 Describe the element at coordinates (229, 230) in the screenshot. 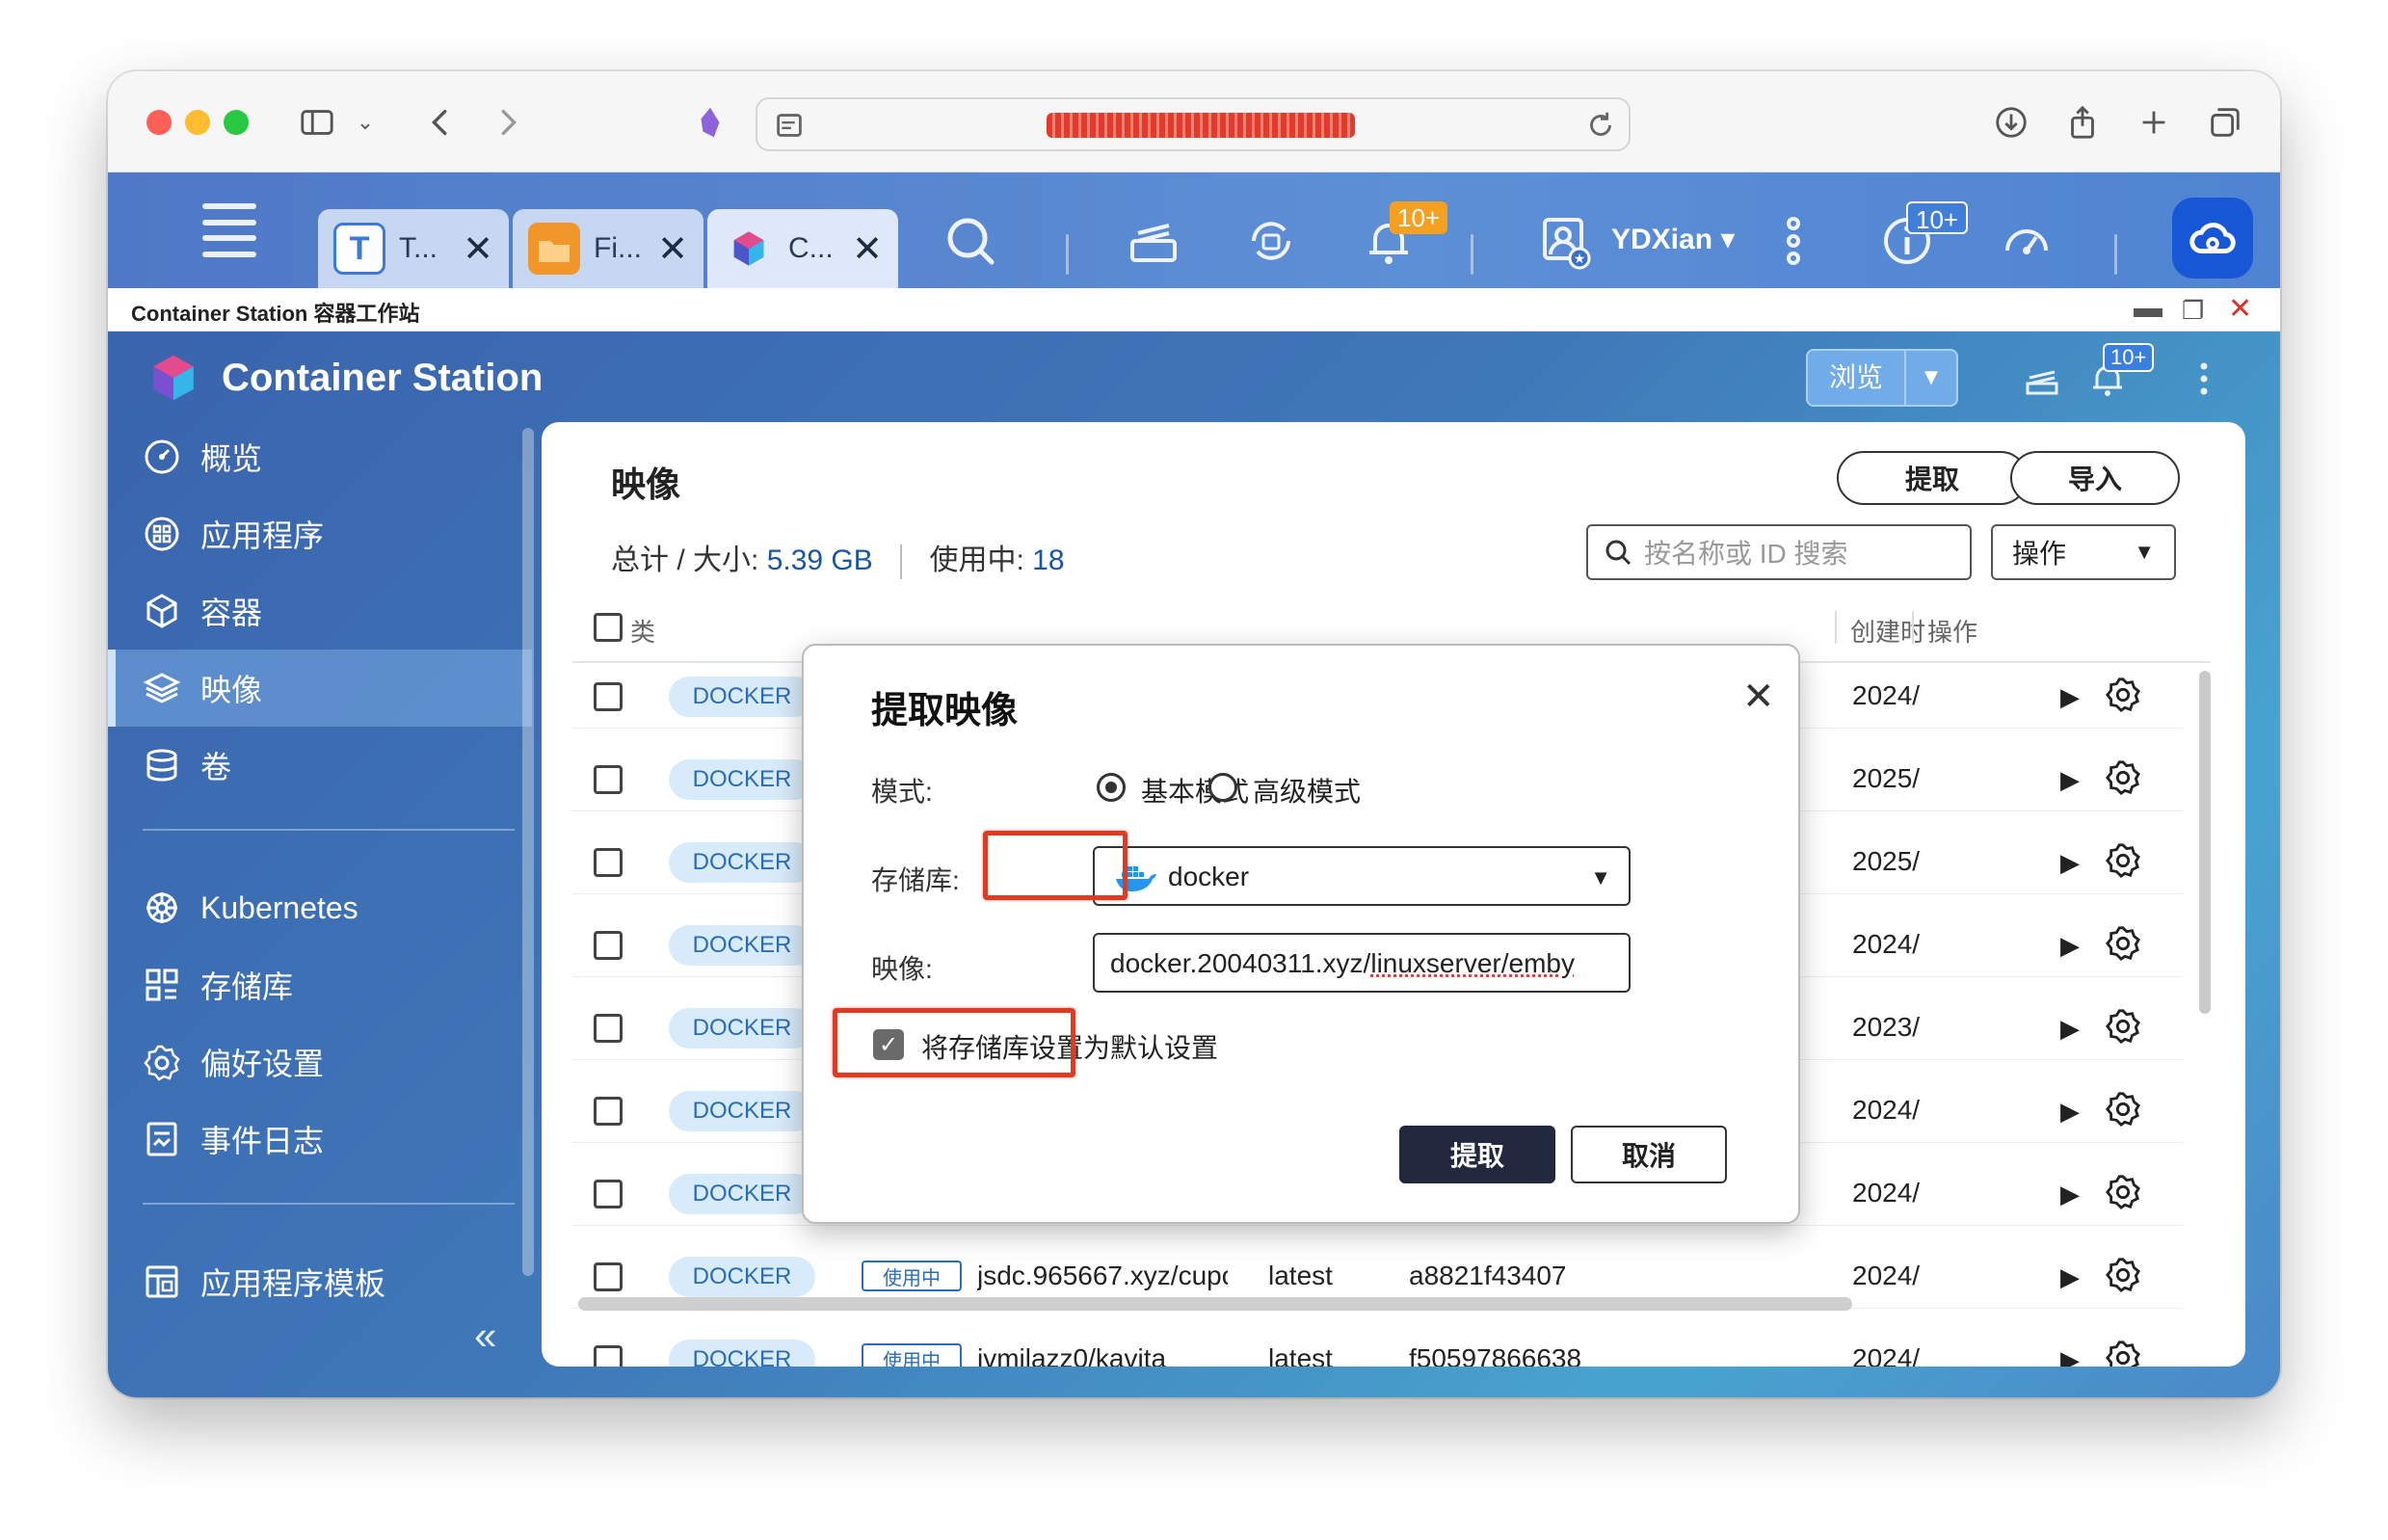

I see `main-menu-icon` at that location.